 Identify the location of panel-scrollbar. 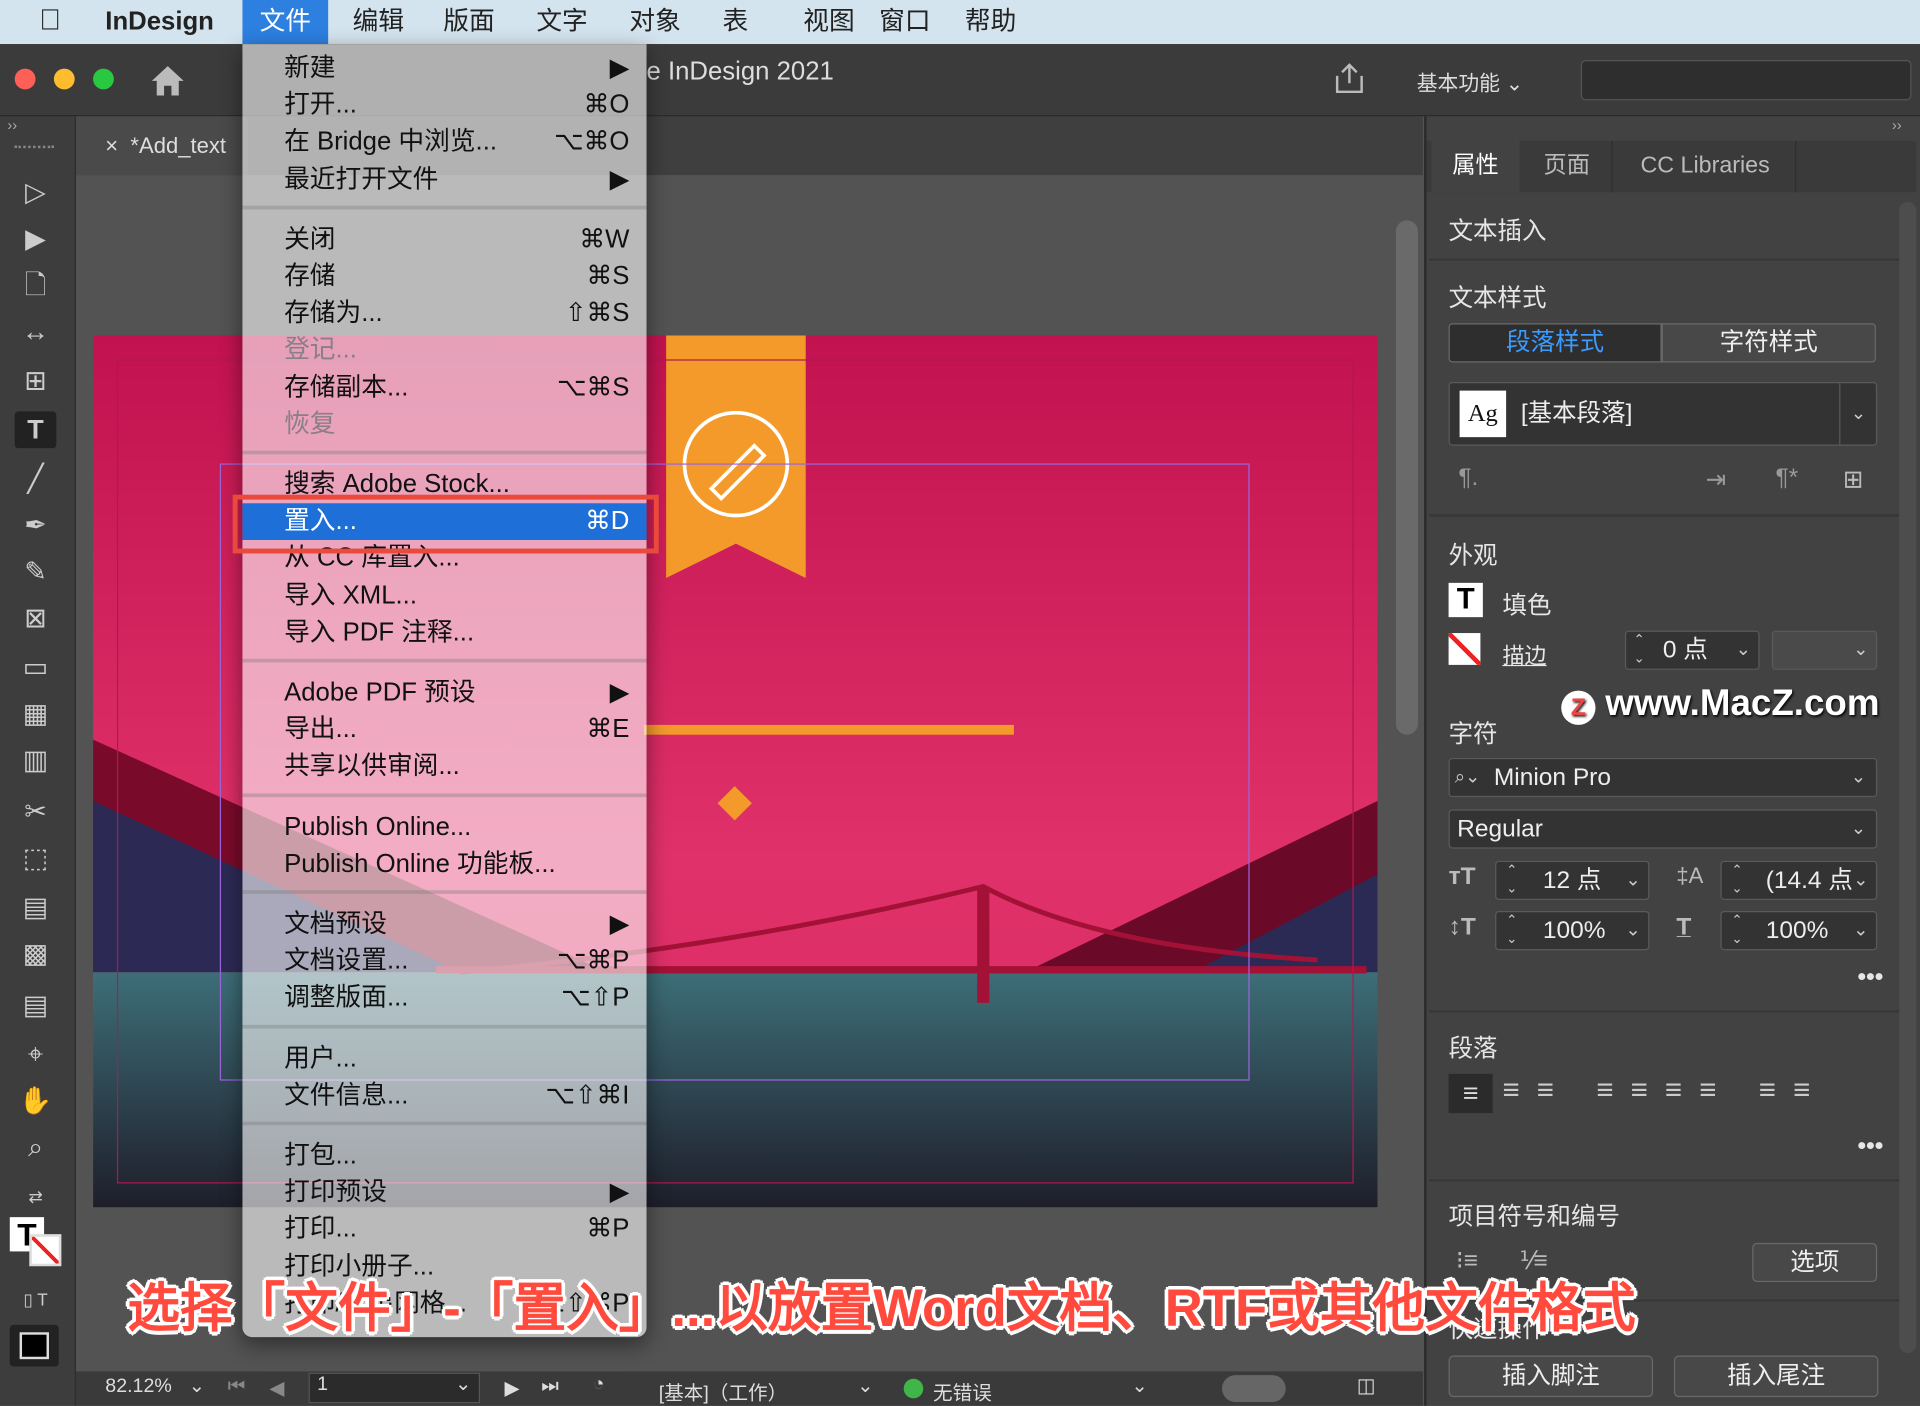
(1908, 778).